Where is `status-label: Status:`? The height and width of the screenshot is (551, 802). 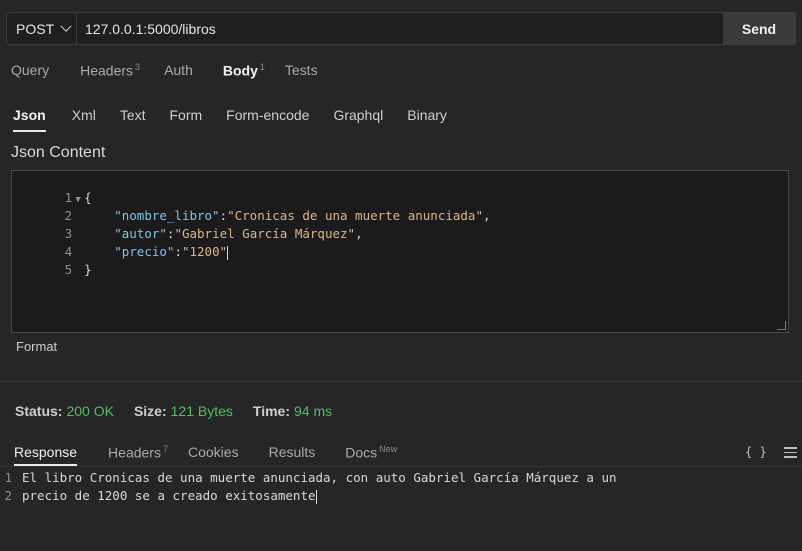 status-label: Status: is located at coordinates (39, 411).